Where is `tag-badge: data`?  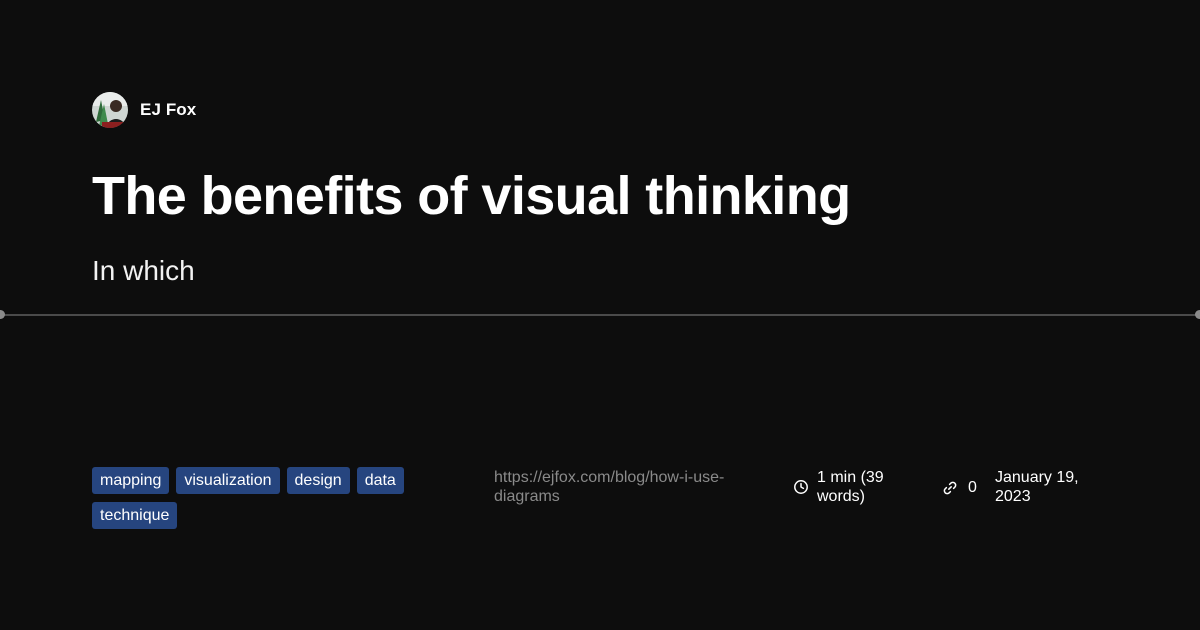 tag-badge: data is located at coordinates (380, 480).